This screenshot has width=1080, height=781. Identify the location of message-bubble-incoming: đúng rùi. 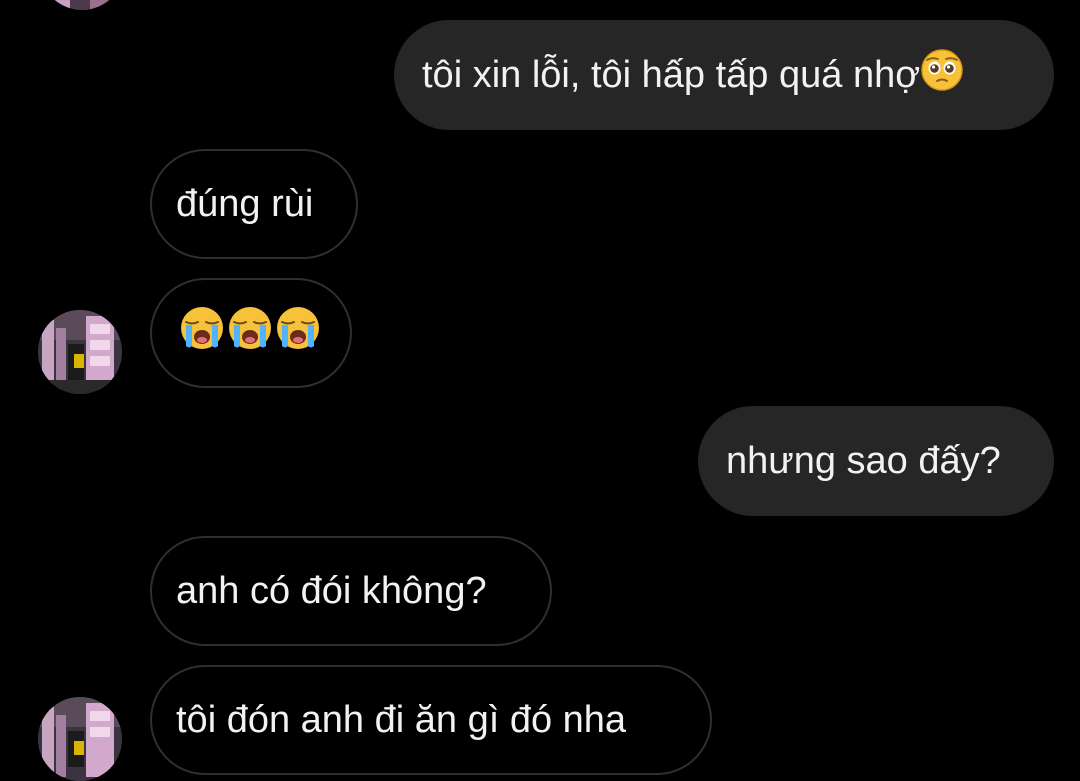
(254, 204).